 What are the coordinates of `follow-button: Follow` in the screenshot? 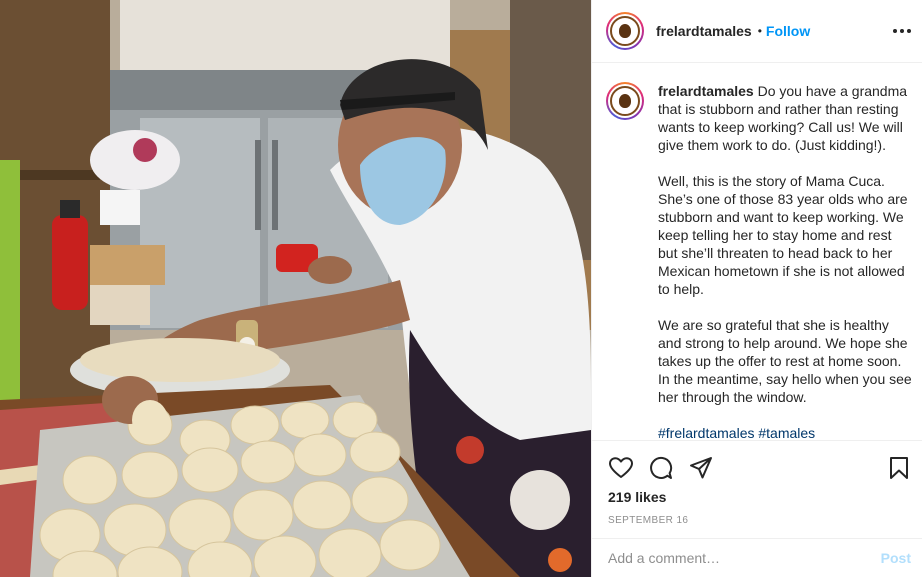 It's located at (788, 31).